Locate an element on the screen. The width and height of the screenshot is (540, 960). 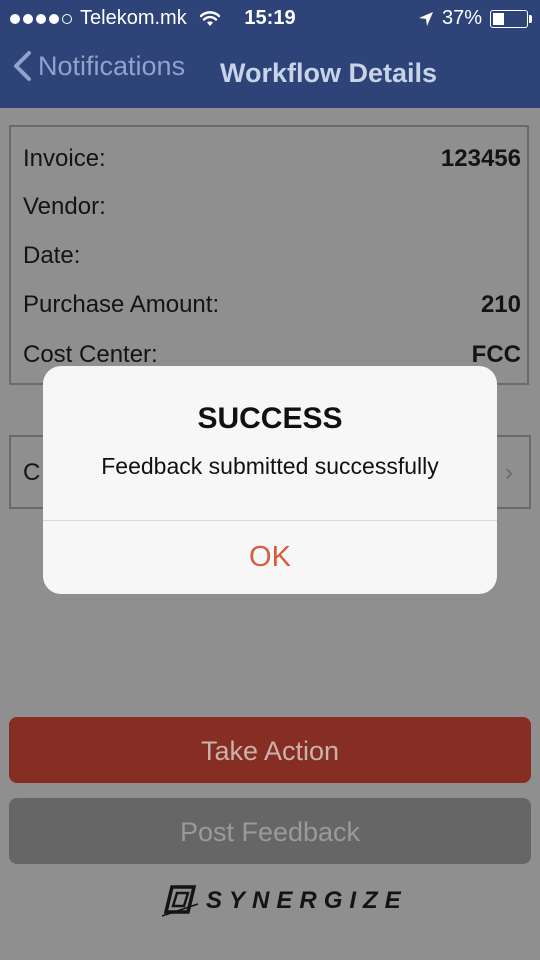
chevron-left-icon is located at coordinates (22, 66).